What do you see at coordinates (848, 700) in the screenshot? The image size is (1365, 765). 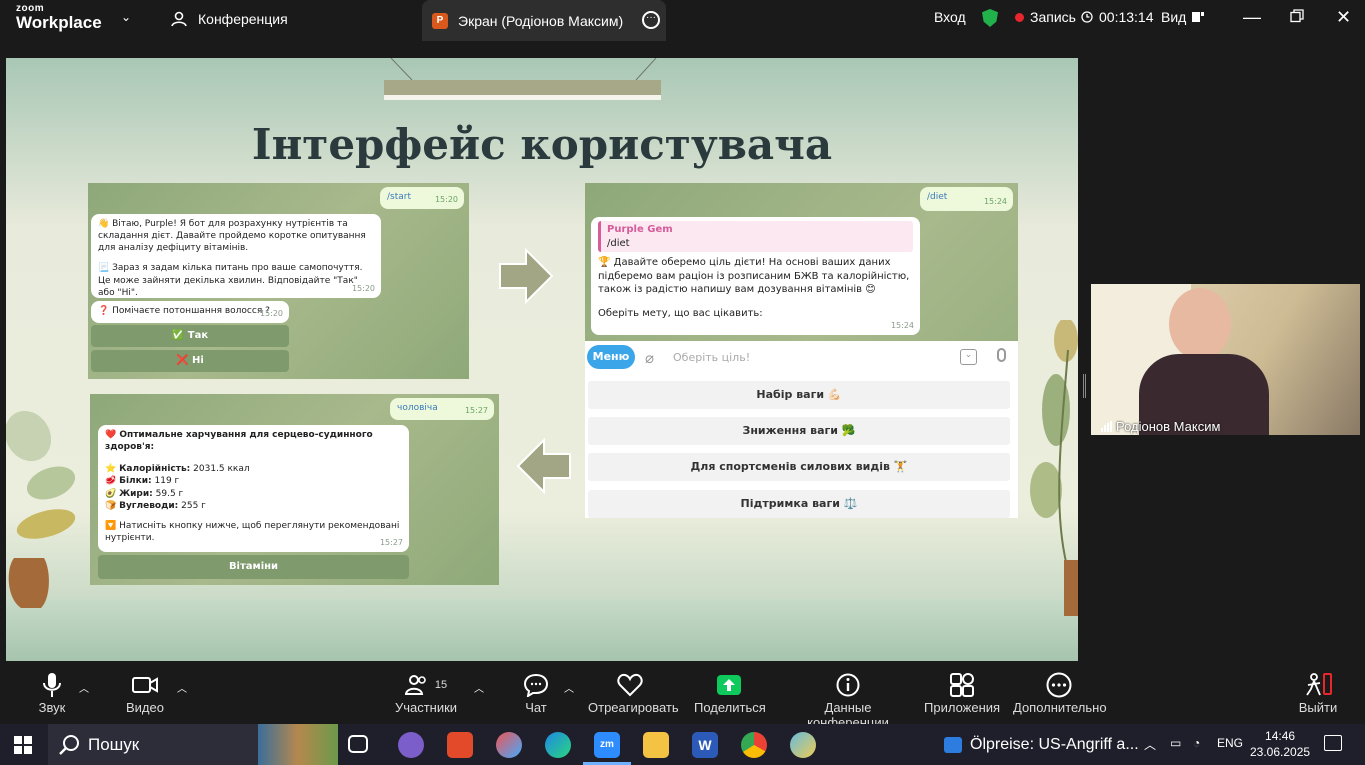 I see `meeting-info-button: Данные конференции` at bounding box center [848, 700].